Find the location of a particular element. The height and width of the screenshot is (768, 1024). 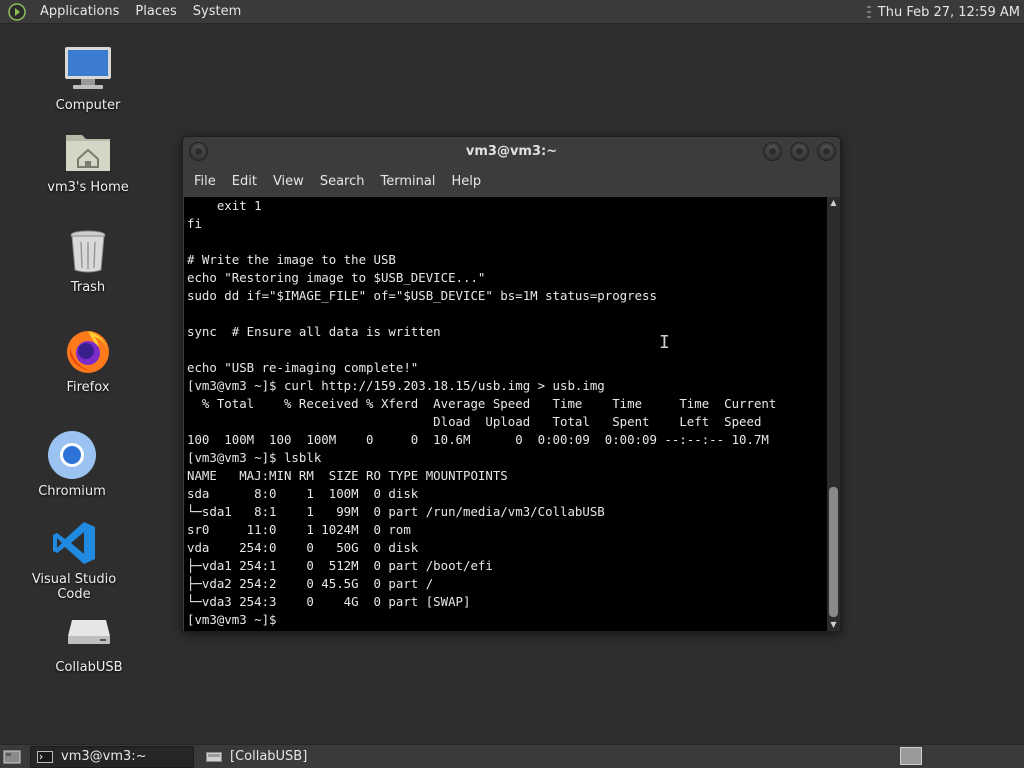

desktop-icon-label: Visual Studio Code is located at coordinates (74, 587).